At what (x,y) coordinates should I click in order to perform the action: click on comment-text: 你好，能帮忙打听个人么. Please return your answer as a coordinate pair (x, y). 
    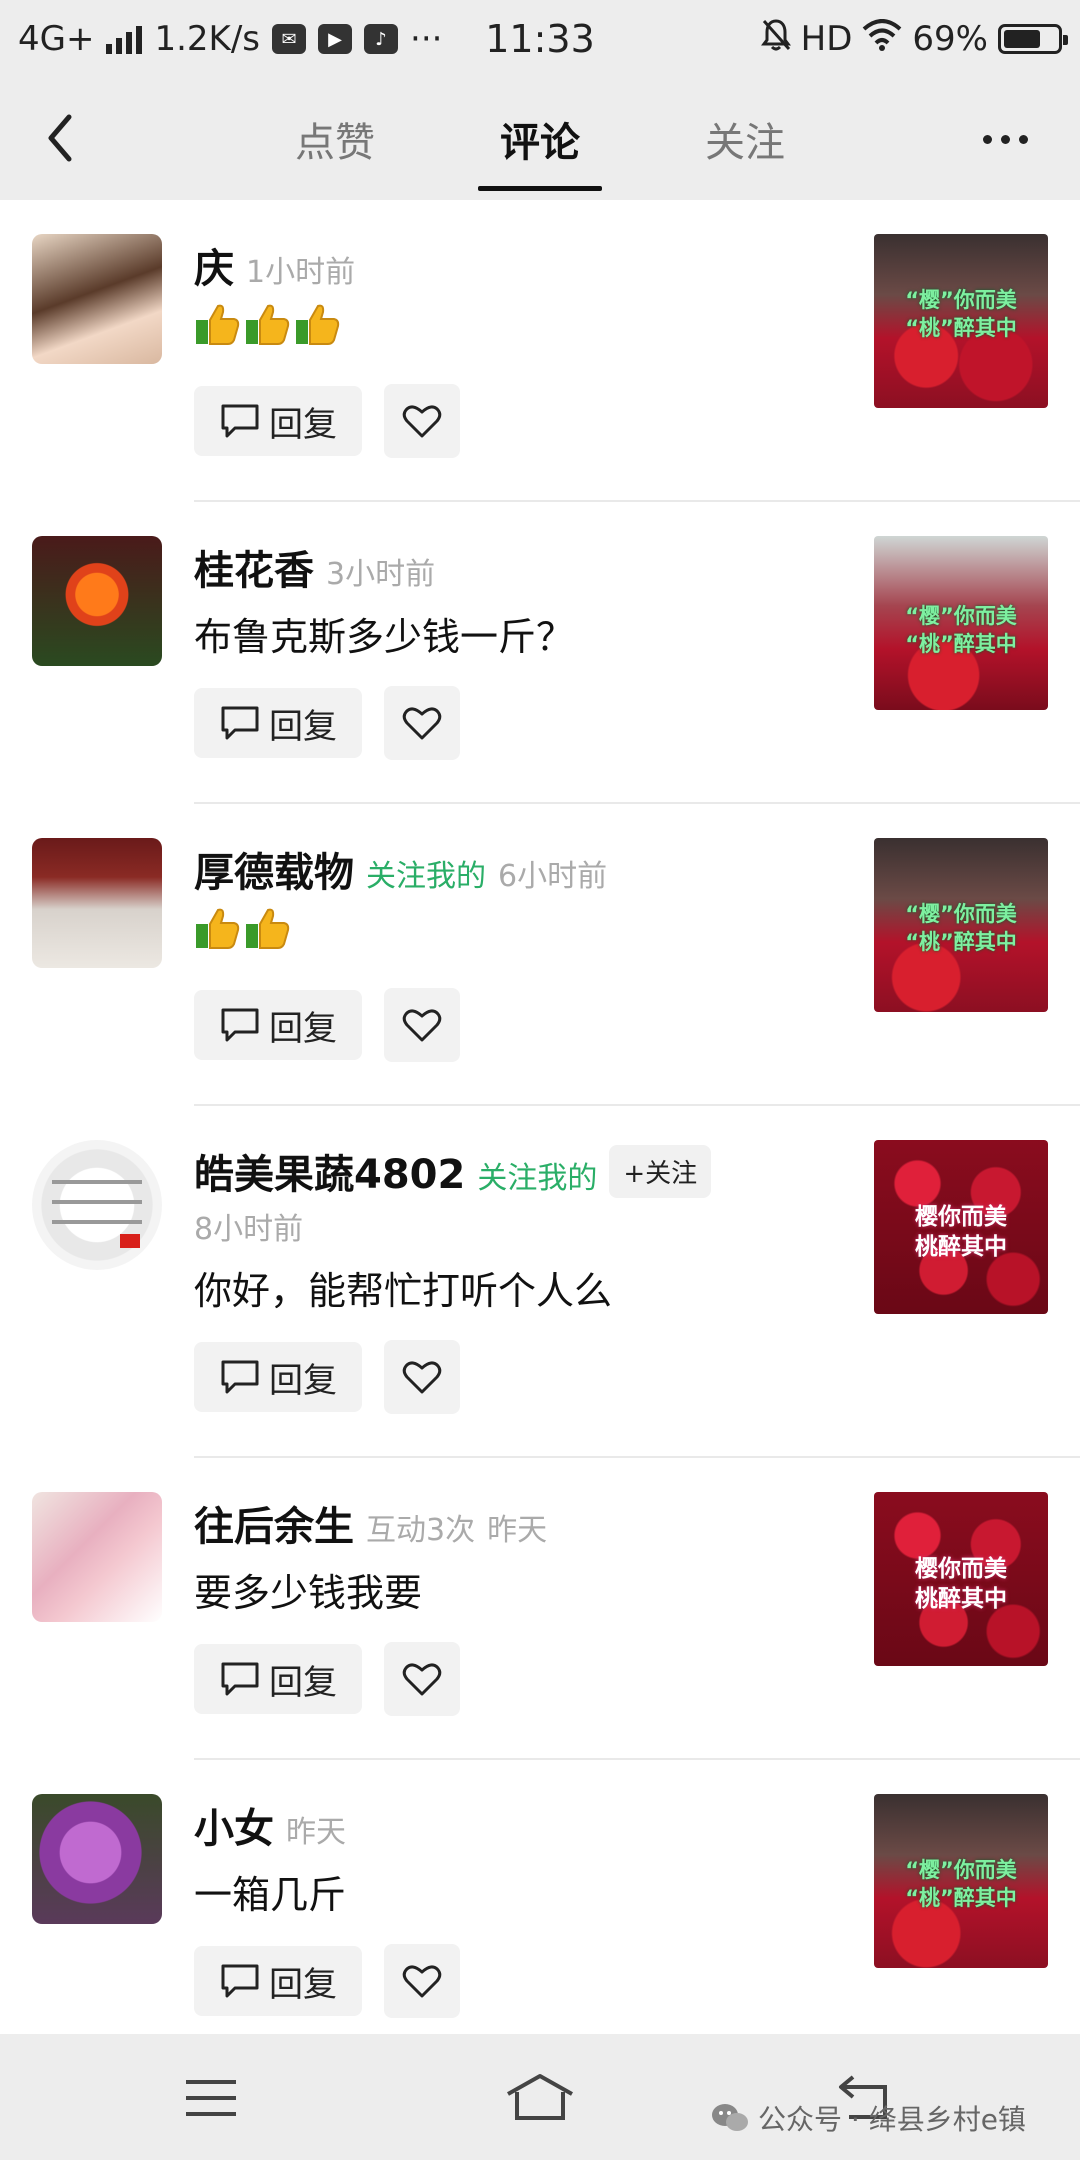
    Looking at the image, I should click on (403, 1291).